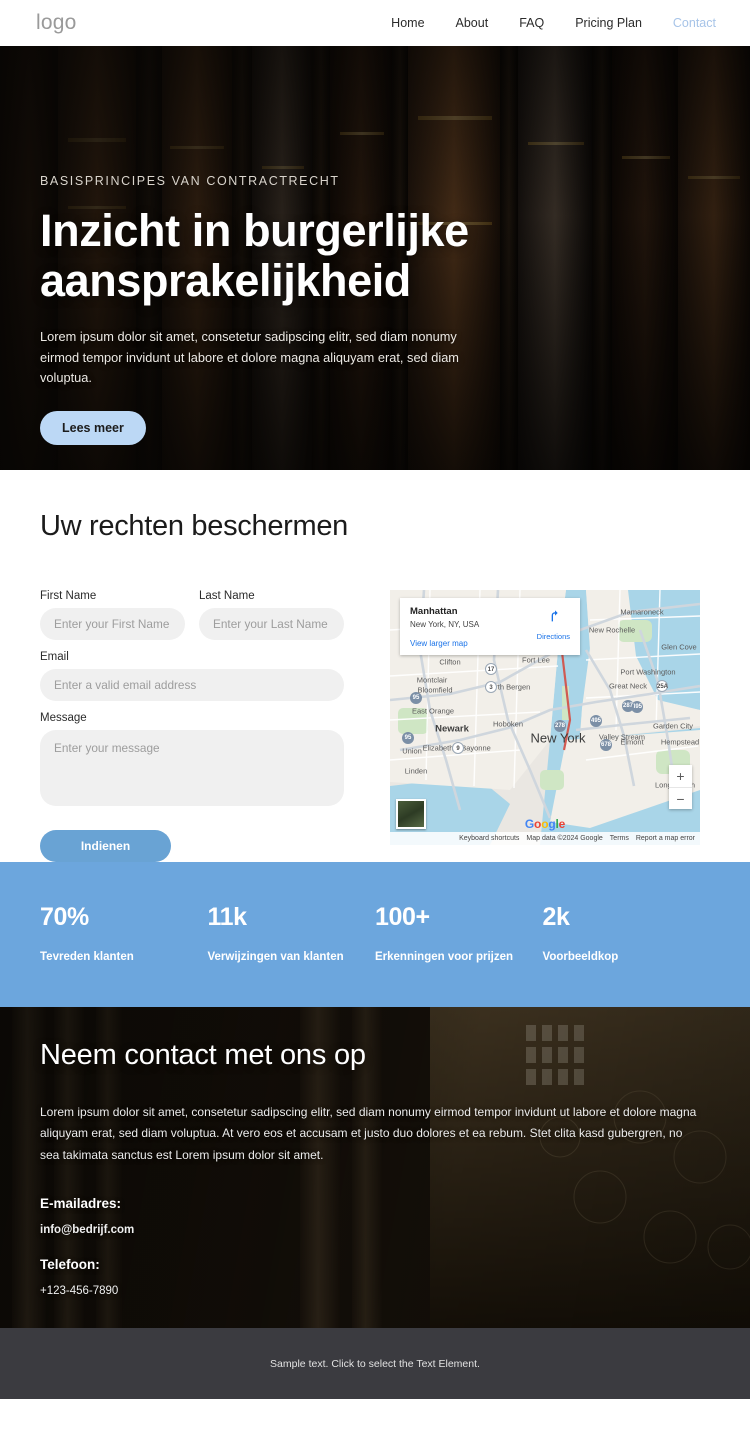 This screenshot has height=1431, width=750. Describe the element at coordinates (87, 957) in the screenshot. I see `stat-label: Tevreden klanten` at that location.